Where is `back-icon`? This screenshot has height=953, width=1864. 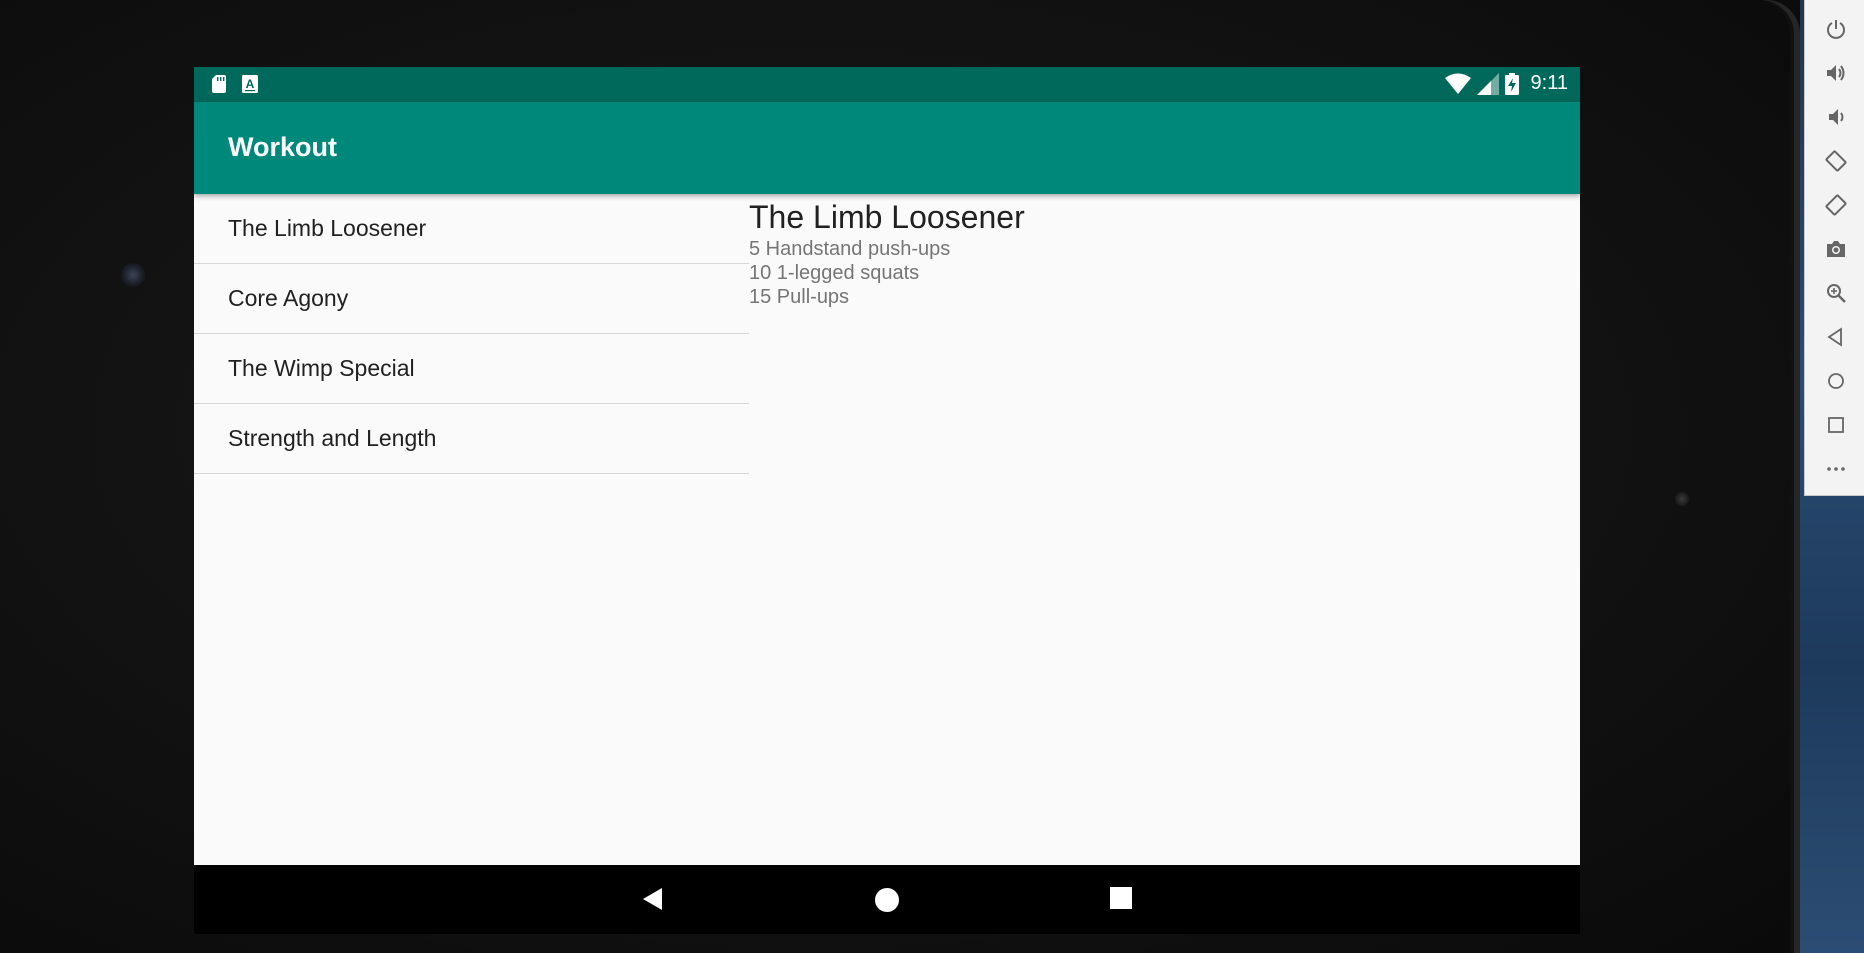 back-icon is located at coordinates (1836, 337).